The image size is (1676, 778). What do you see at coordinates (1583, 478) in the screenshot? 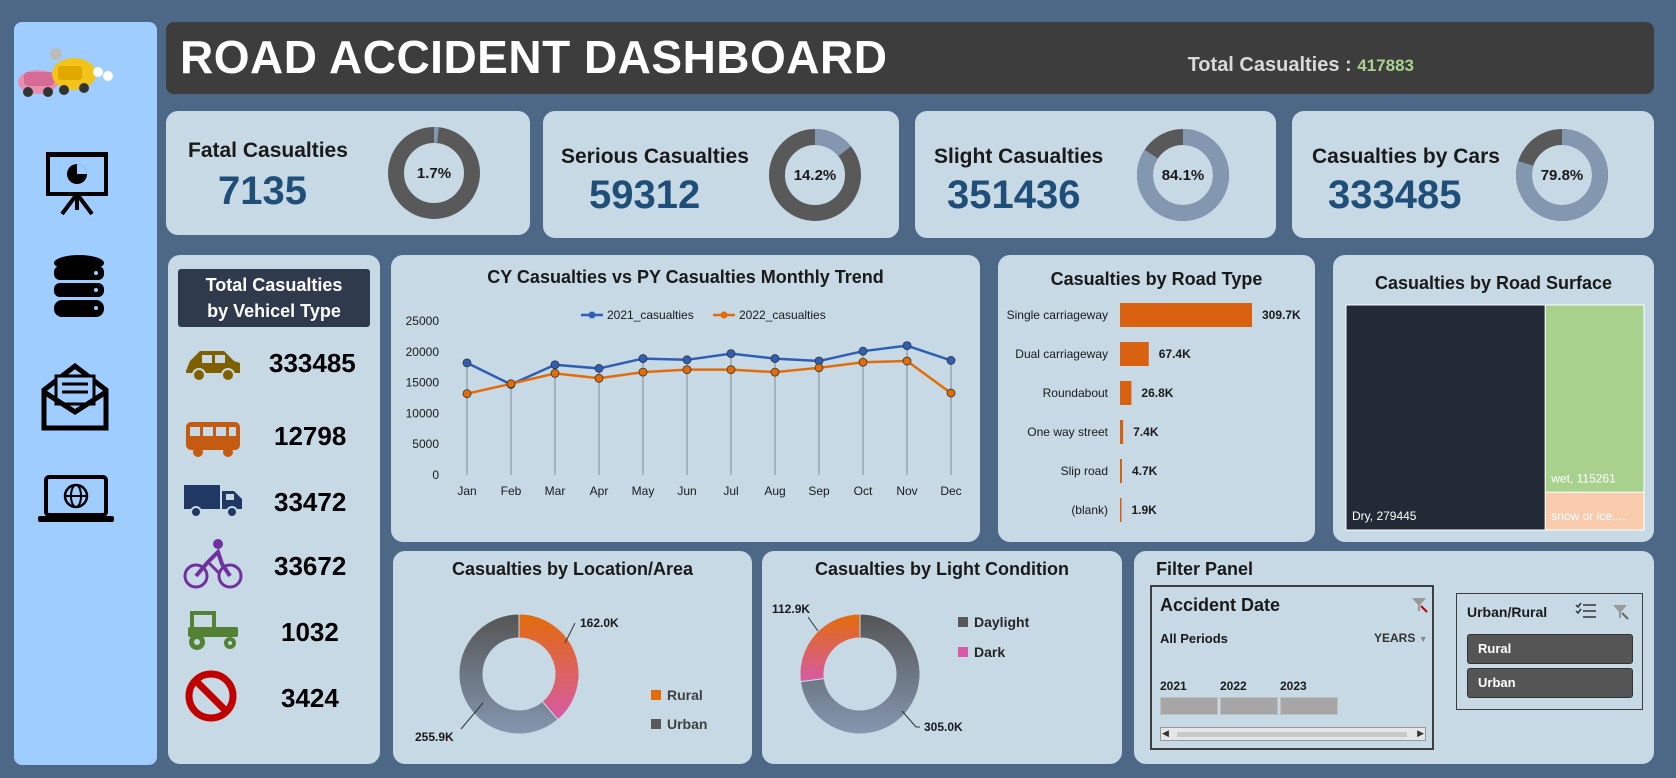
I see `treemap-label: wet, 115261` at bounding box center [1583, 478].